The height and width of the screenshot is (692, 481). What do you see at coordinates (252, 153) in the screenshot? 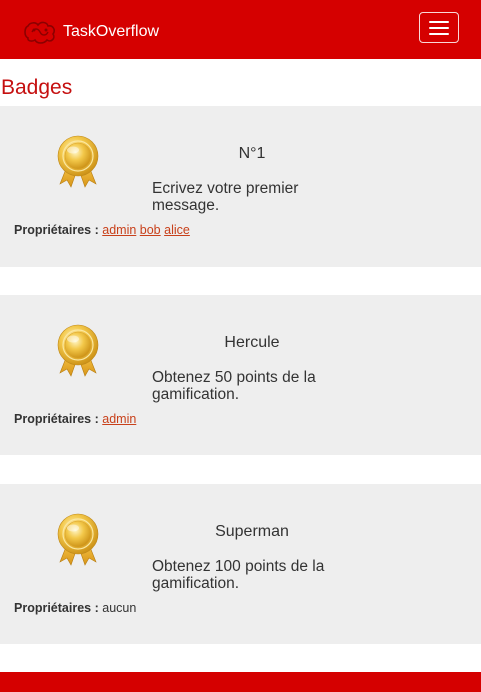
I see `badge-name: N°1` at bounding box center [252, 153].